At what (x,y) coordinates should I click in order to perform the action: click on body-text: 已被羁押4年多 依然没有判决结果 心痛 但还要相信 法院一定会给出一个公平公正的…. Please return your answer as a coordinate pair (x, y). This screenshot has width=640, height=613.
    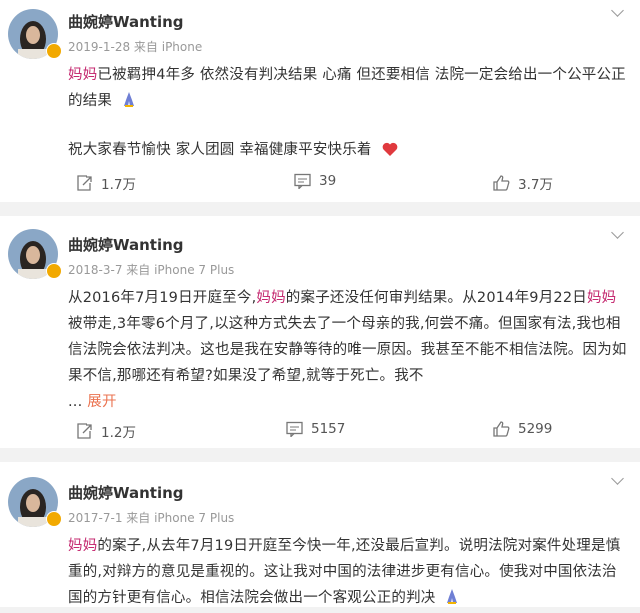
    Looking at the image, I should click on (347, 88).